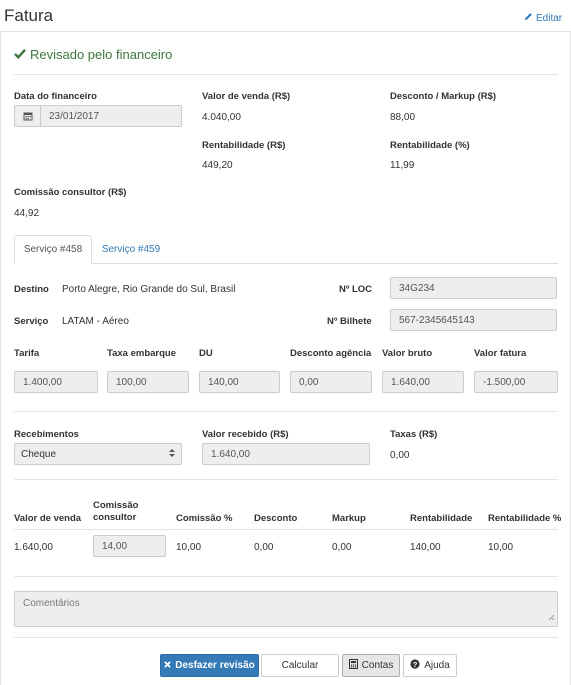 The height and width of the screenshot is (685, 571). I want to click on select-arrows-icon, so click(172, 454).